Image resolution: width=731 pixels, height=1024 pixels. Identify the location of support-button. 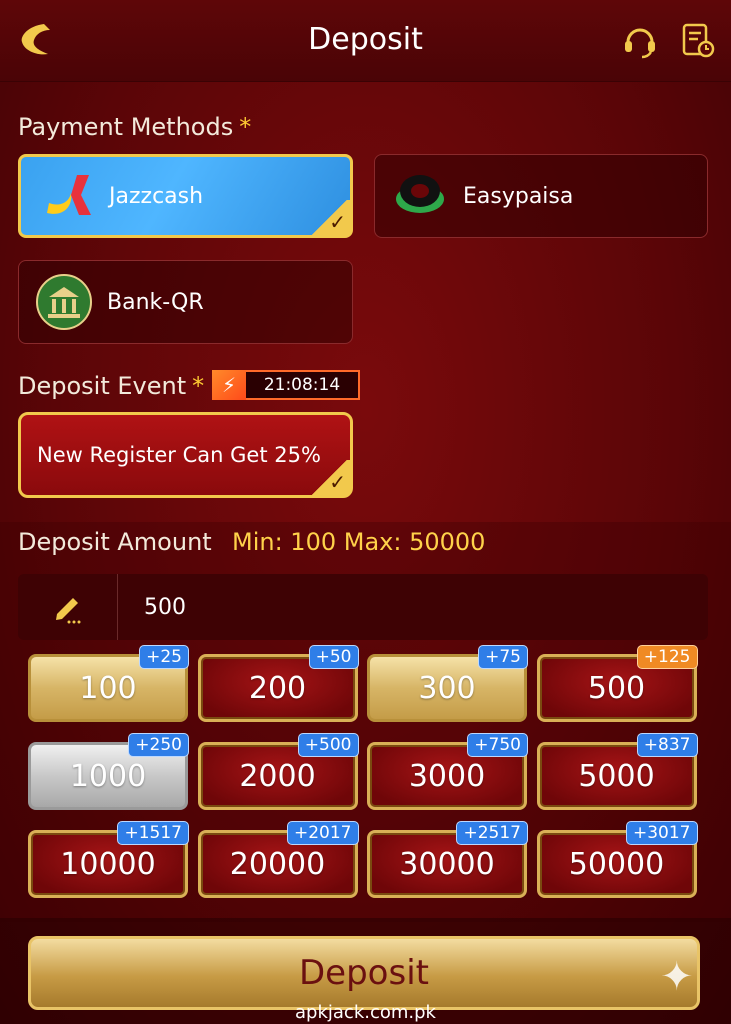
(640, 40).